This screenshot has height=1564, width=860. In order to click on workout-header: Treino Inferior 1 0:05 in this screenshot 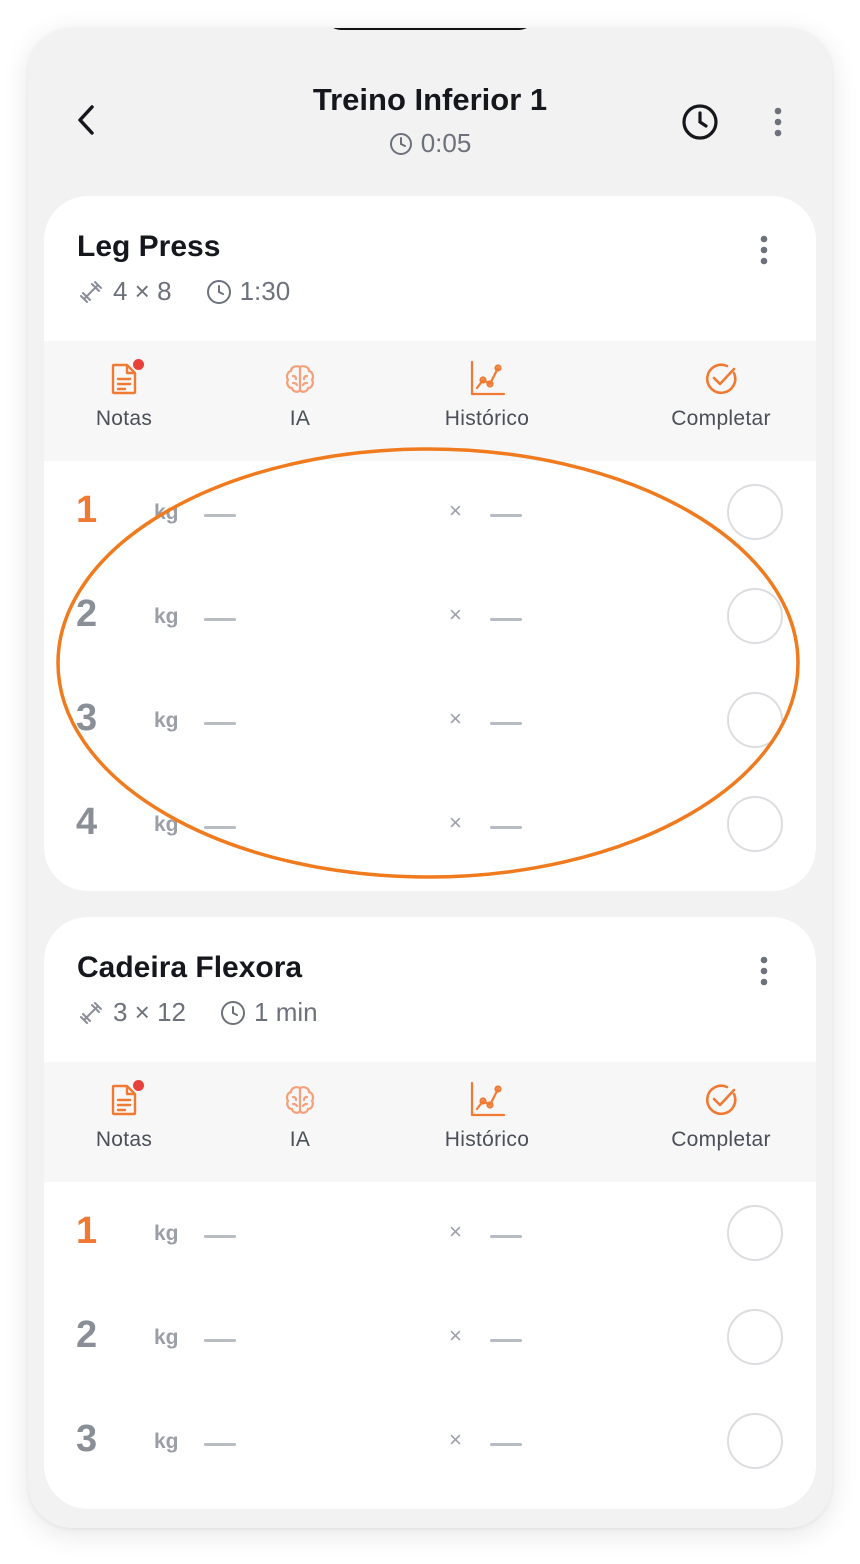, I will do `click(430, 113)`.